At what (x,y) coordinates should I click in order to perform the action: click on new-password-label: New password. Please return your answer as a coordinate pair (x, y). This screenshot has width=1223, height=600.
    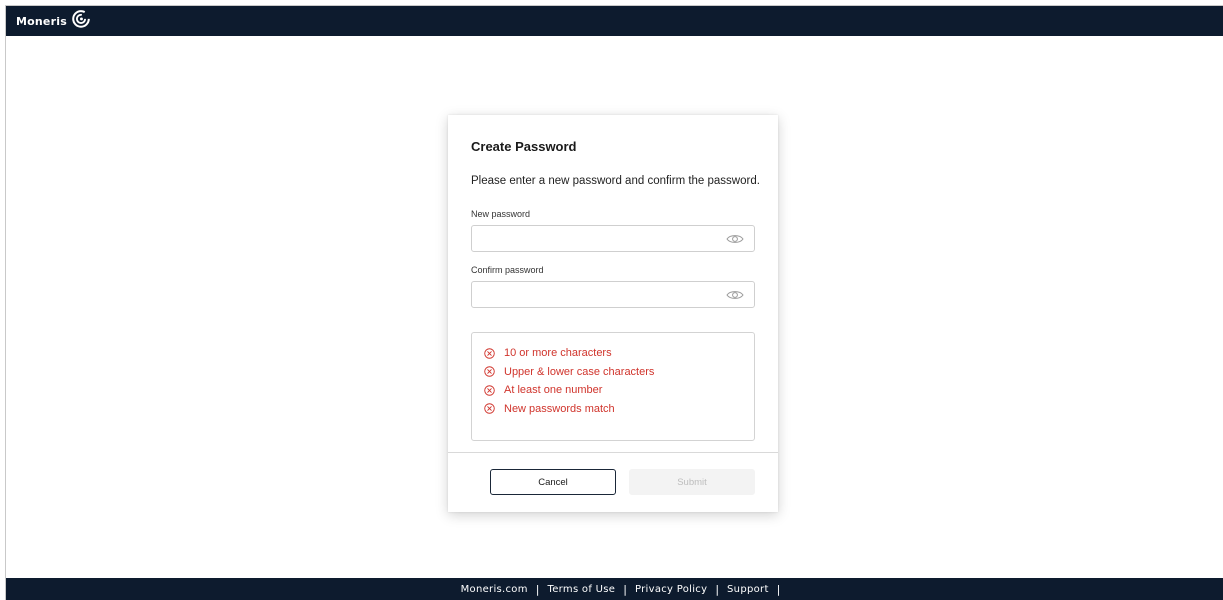
    Looking at the image, I should click on (501, 214).